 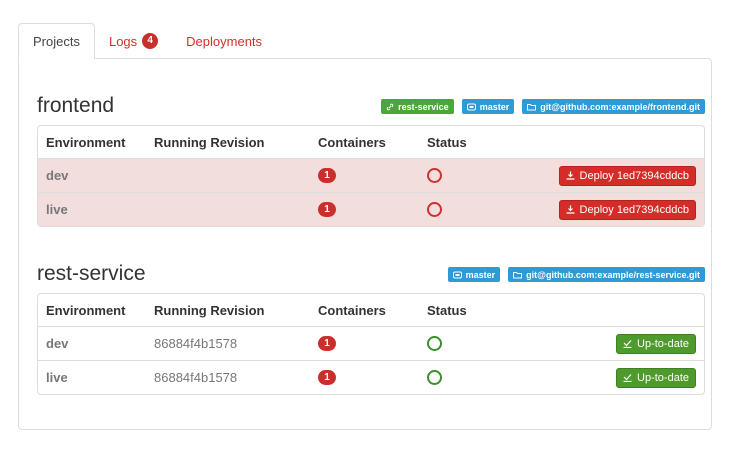 I want to click on project-title: rest-service, so click(x=91, y=273).